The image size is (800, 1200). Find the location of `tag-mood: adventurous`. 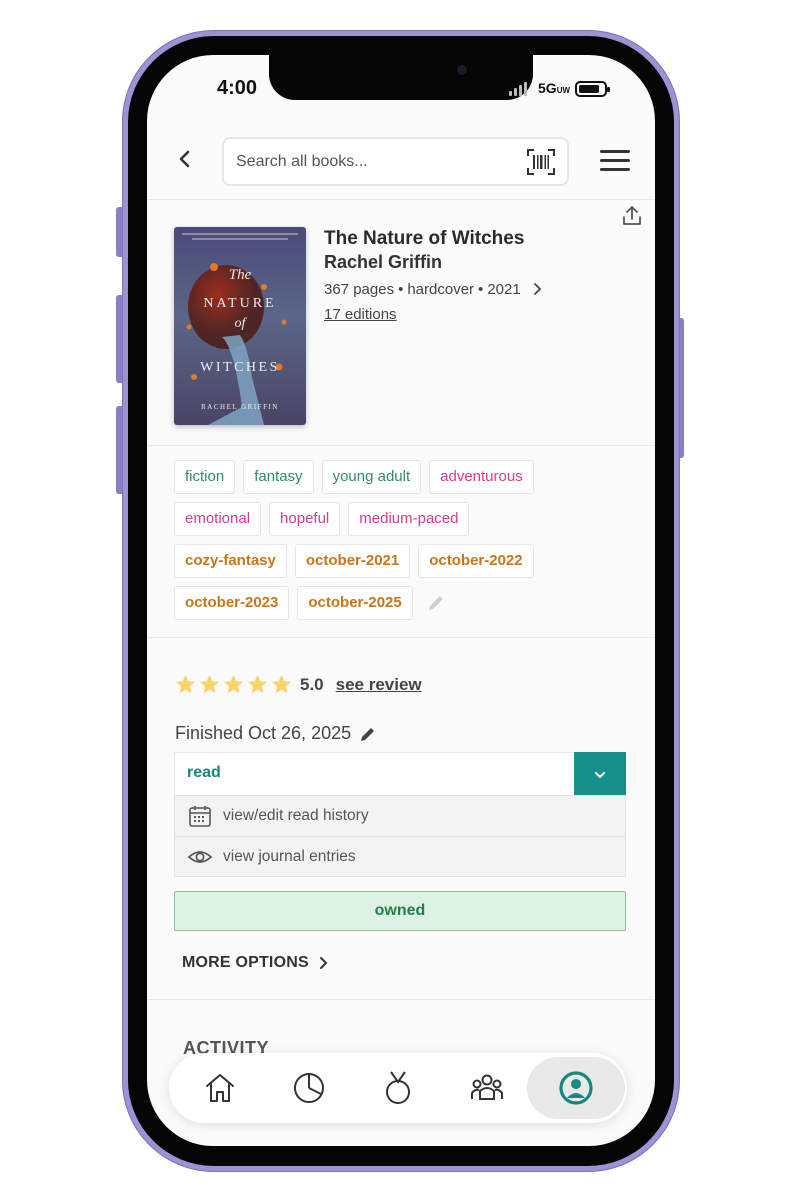

tag-mood: adventurous is located at coordinates (481, 477).